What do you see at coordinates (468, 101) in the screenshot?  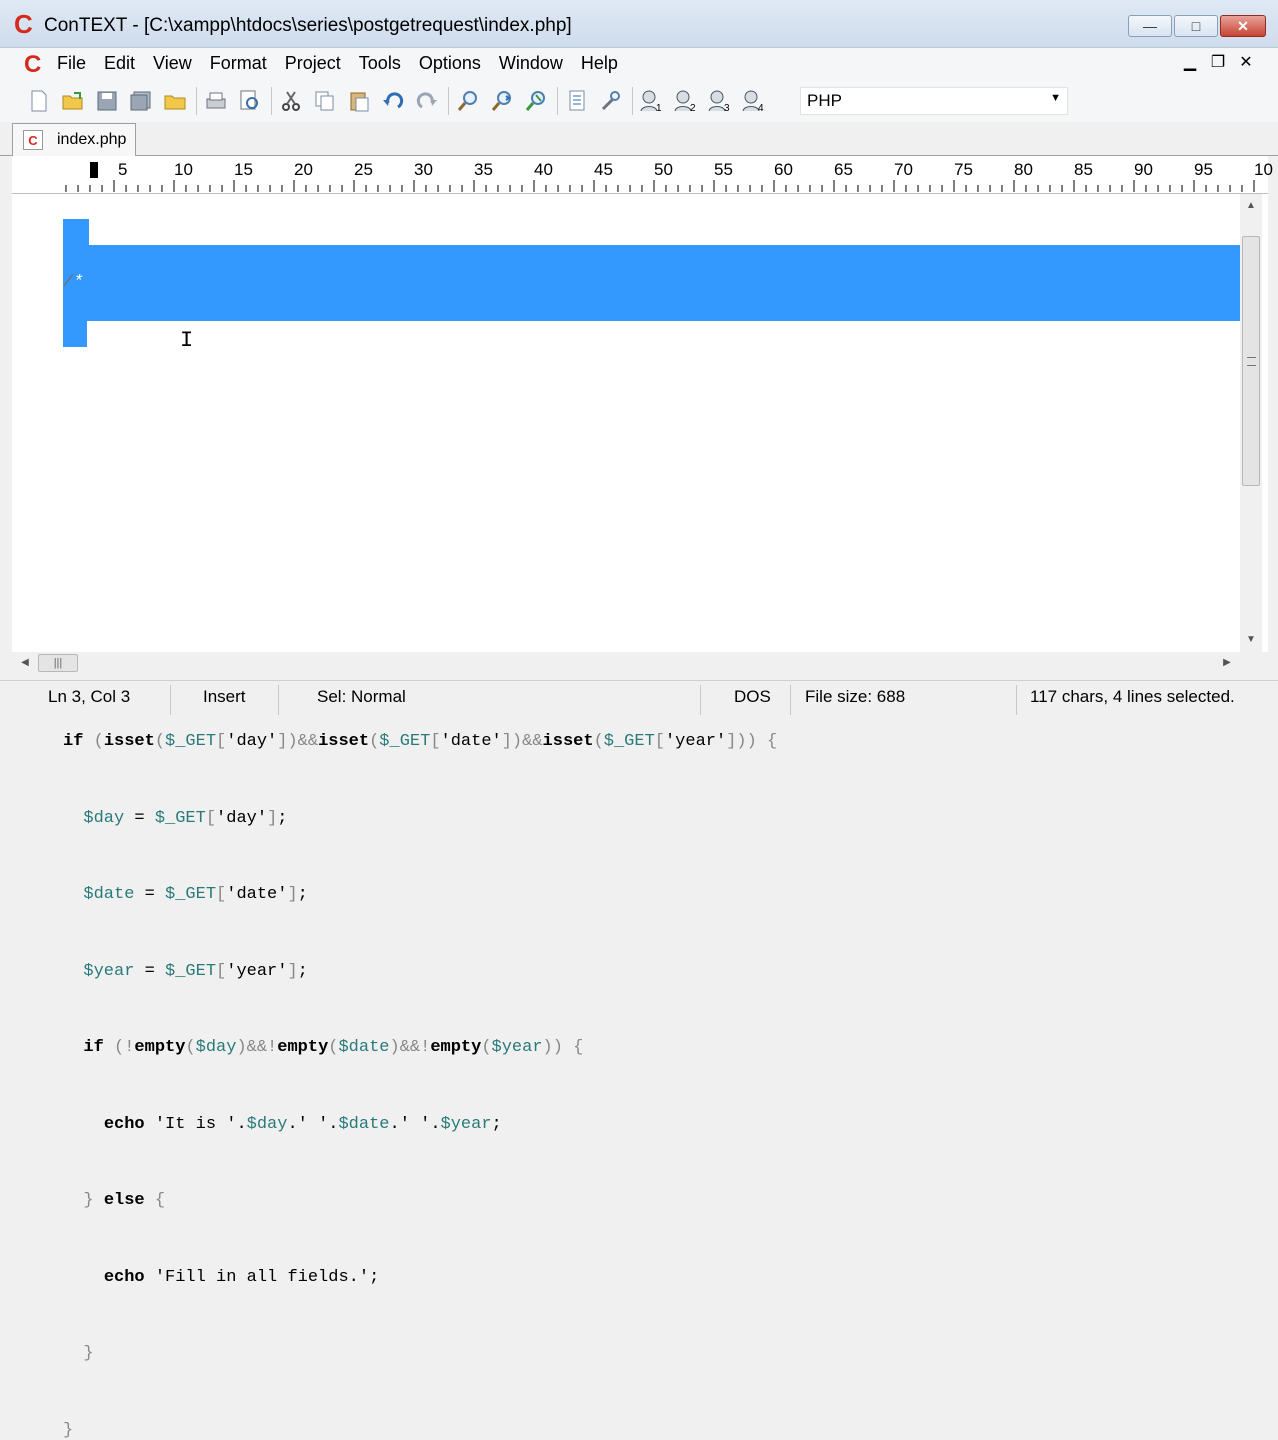 I see `find-icon` at bounding box center [468, 101].